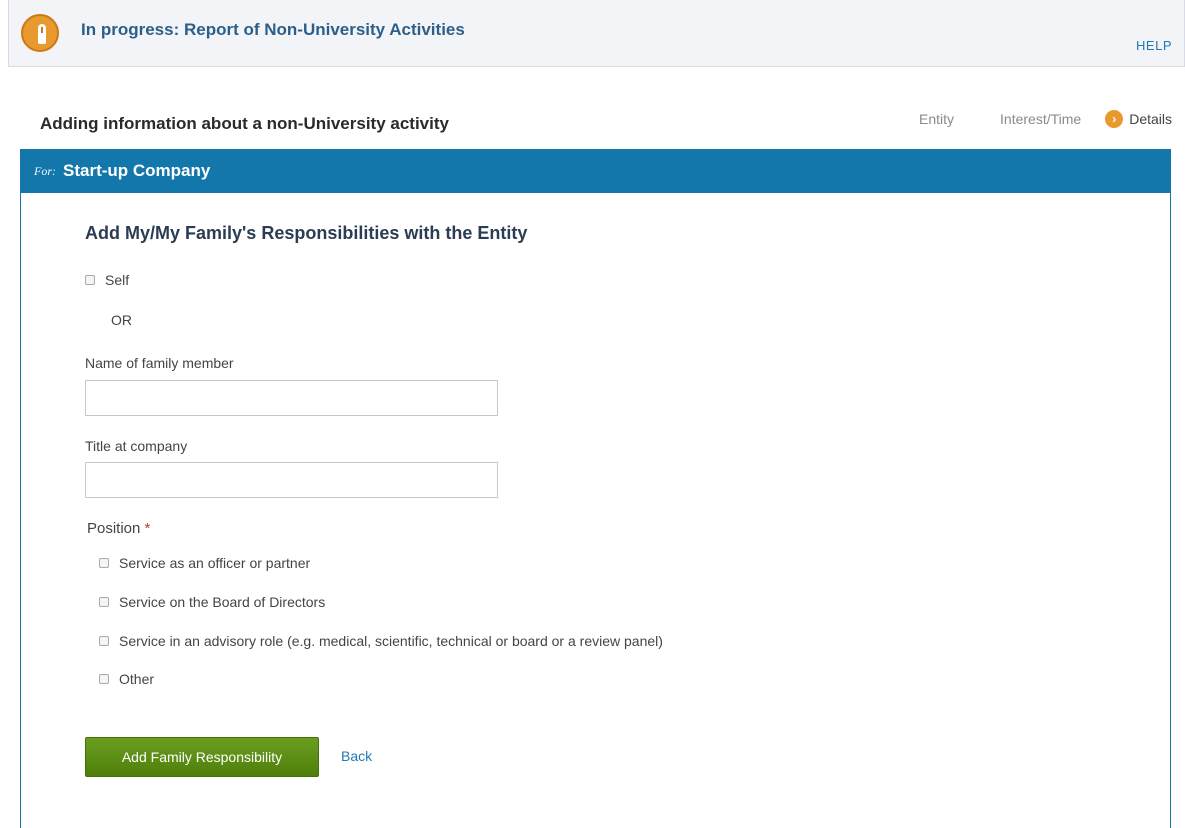  I want to click on position-label-officer: Service as an officer or partner, so click(215, 563).